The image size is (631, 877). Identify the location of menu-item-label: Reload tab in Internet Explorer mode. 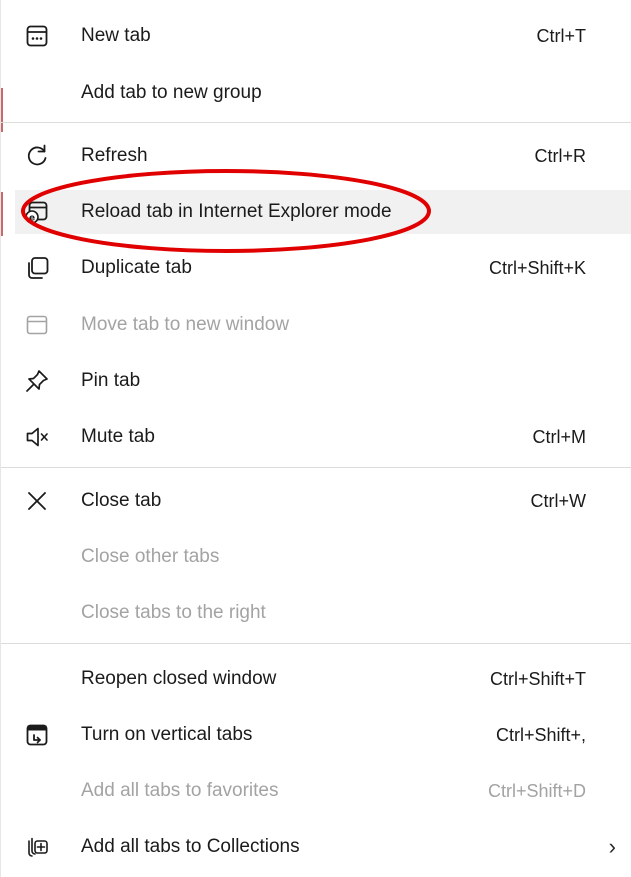
(236, 211).